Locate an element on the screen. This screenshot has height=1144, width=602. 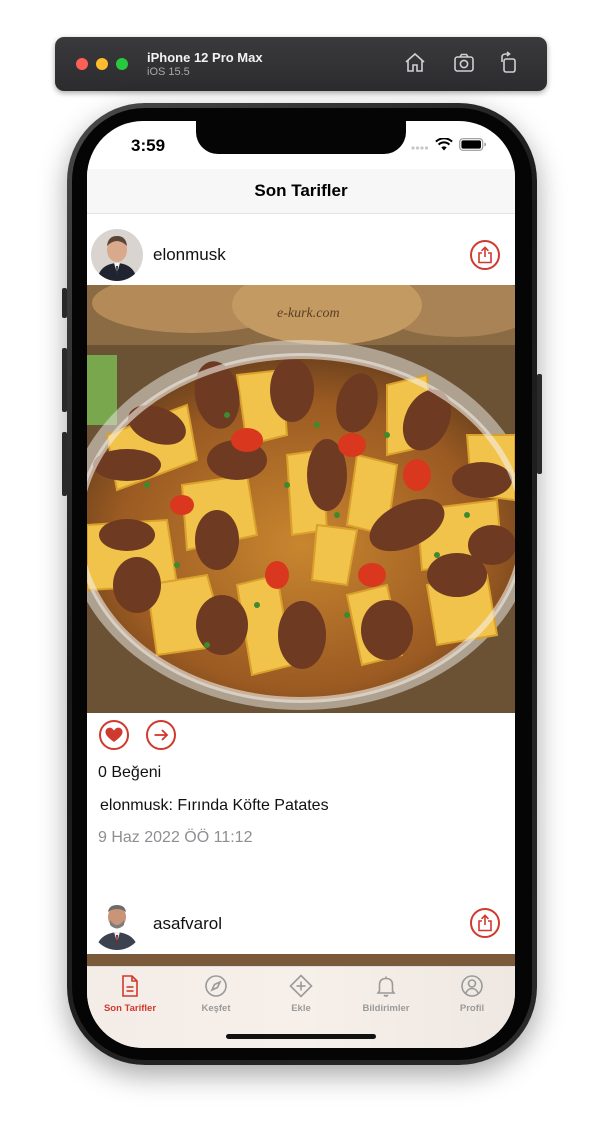
compass-icon is located at coordinates (216, 986).